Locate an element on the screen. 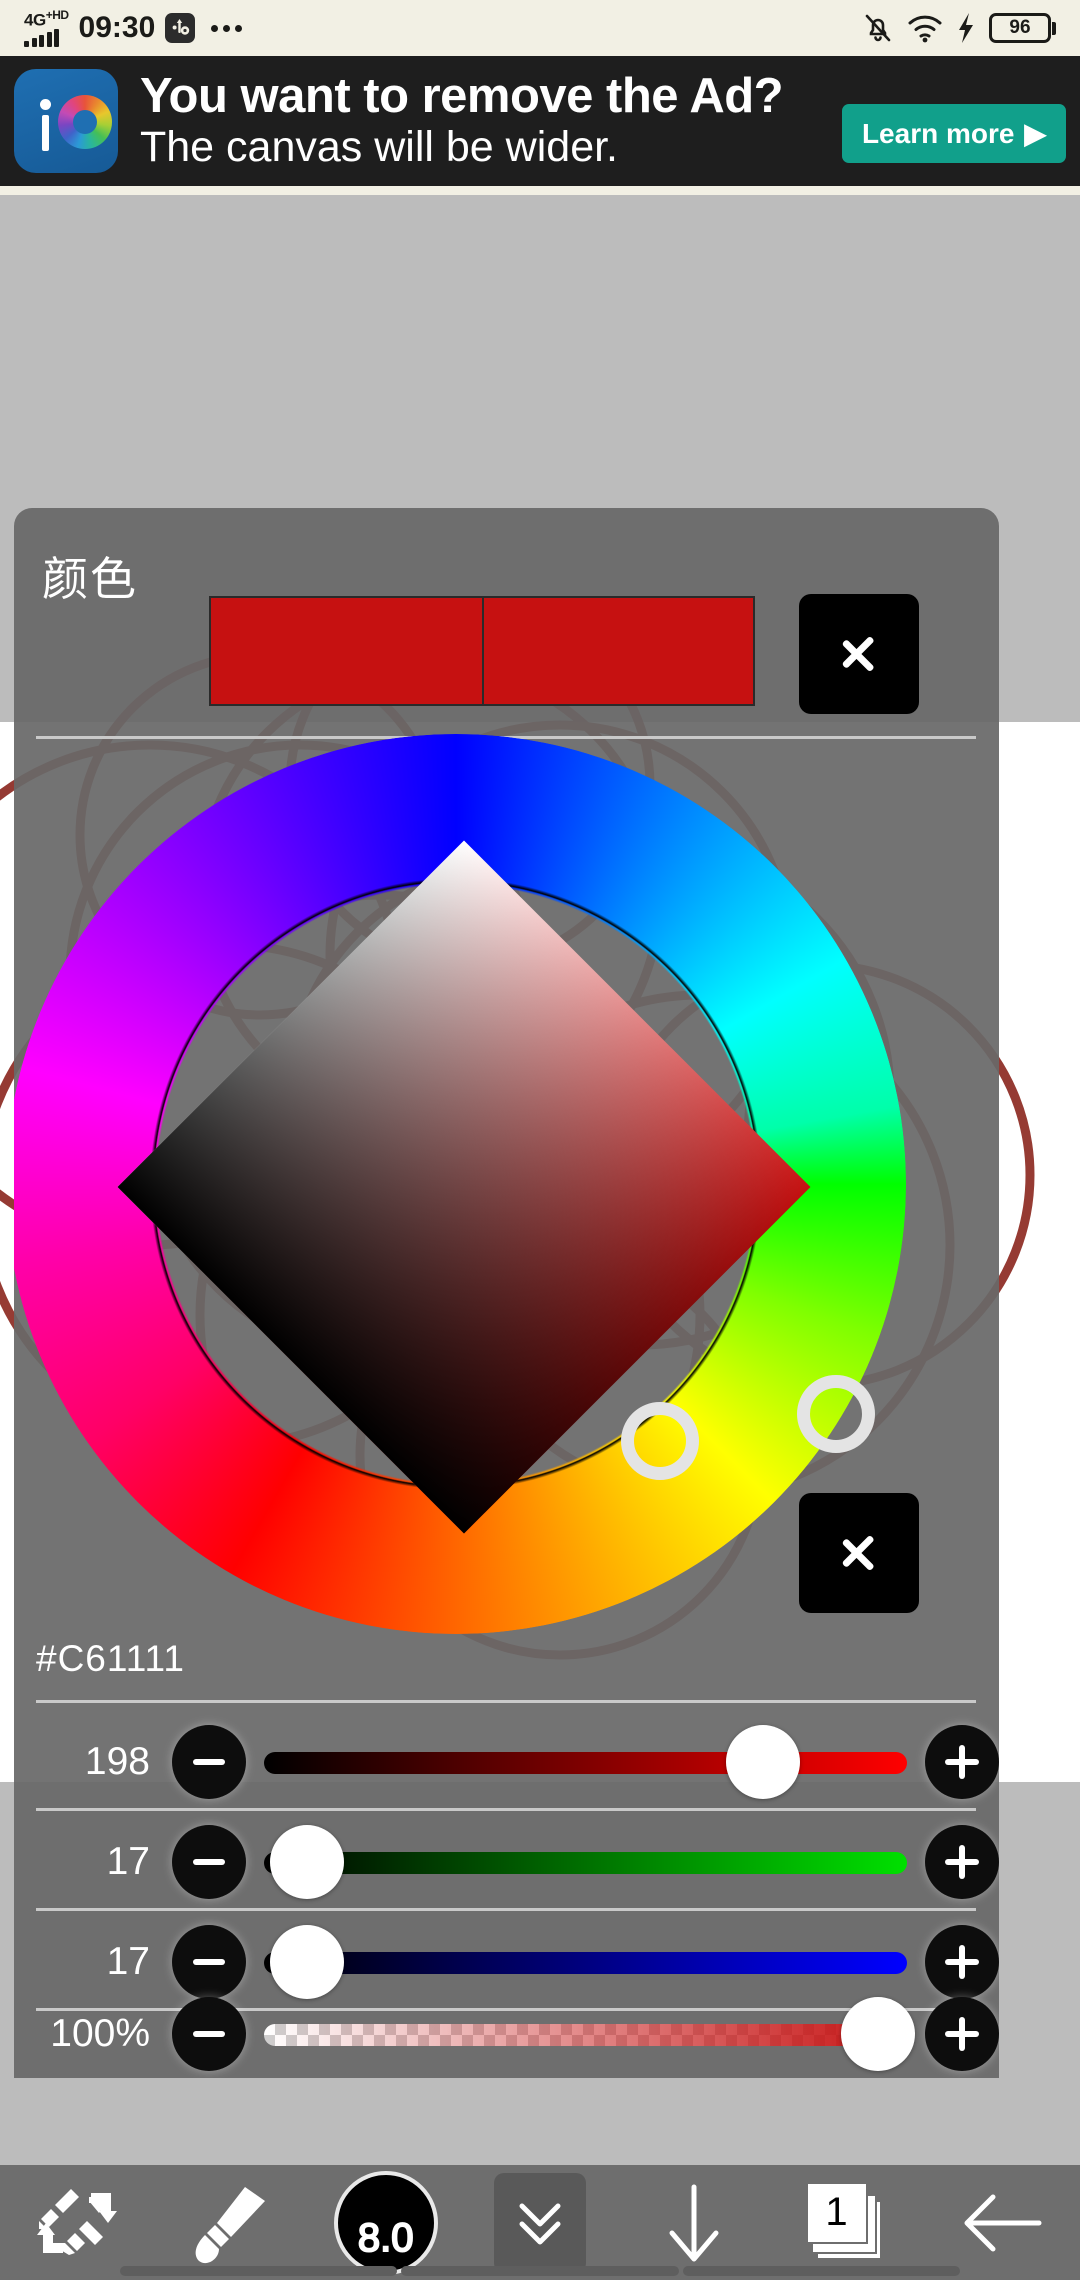  paintbrush-icon is located at coordinates (231, 2224).